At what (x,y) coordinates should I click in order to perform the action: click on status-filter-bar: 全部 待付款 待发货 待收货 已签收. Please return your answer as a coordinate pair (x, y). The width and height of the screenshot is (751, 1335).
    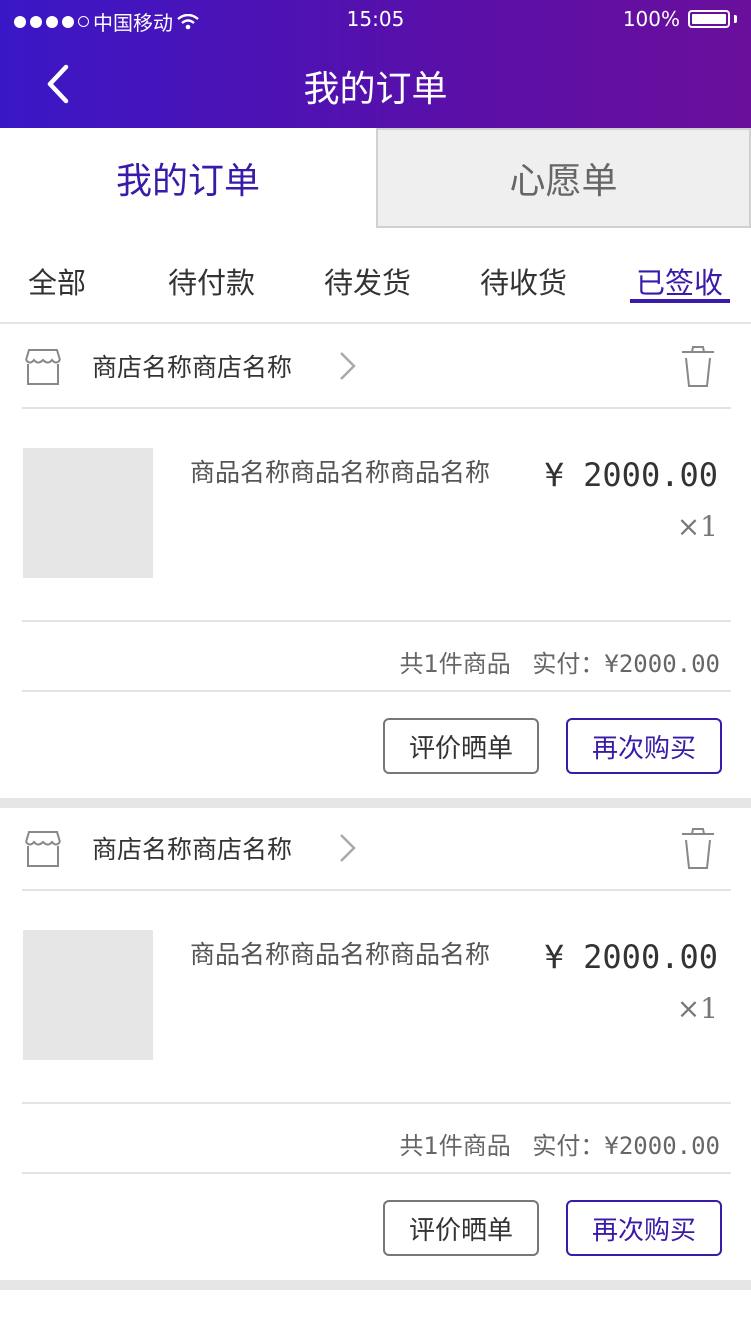
    Looking at the image, I should click on (375, 283).